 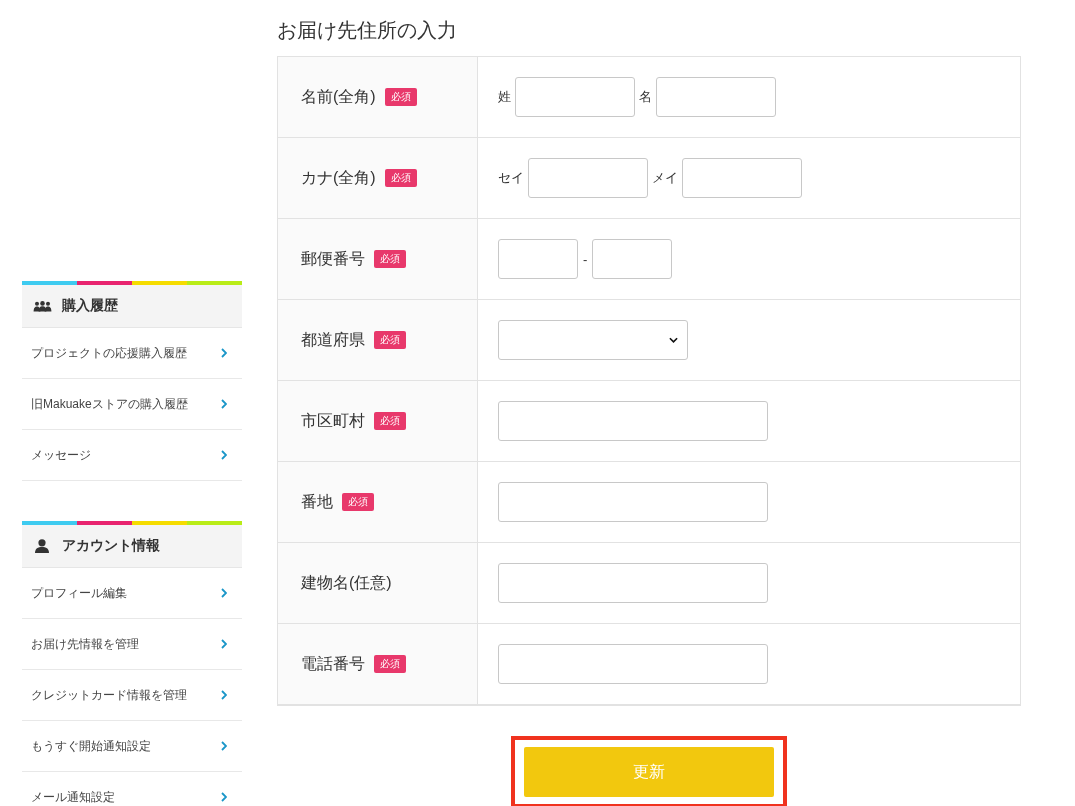 What do you see at coordinates (511, 178) in the screenshot?
I see `input-label: セイ` at bounding box center [511, 178].